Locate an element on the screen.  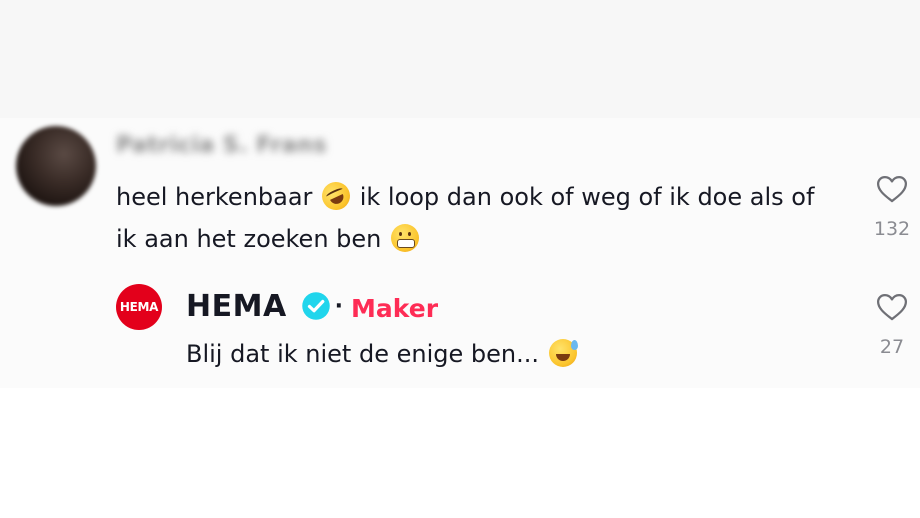
verified-badge-icon is located at coordinates (315, 306).